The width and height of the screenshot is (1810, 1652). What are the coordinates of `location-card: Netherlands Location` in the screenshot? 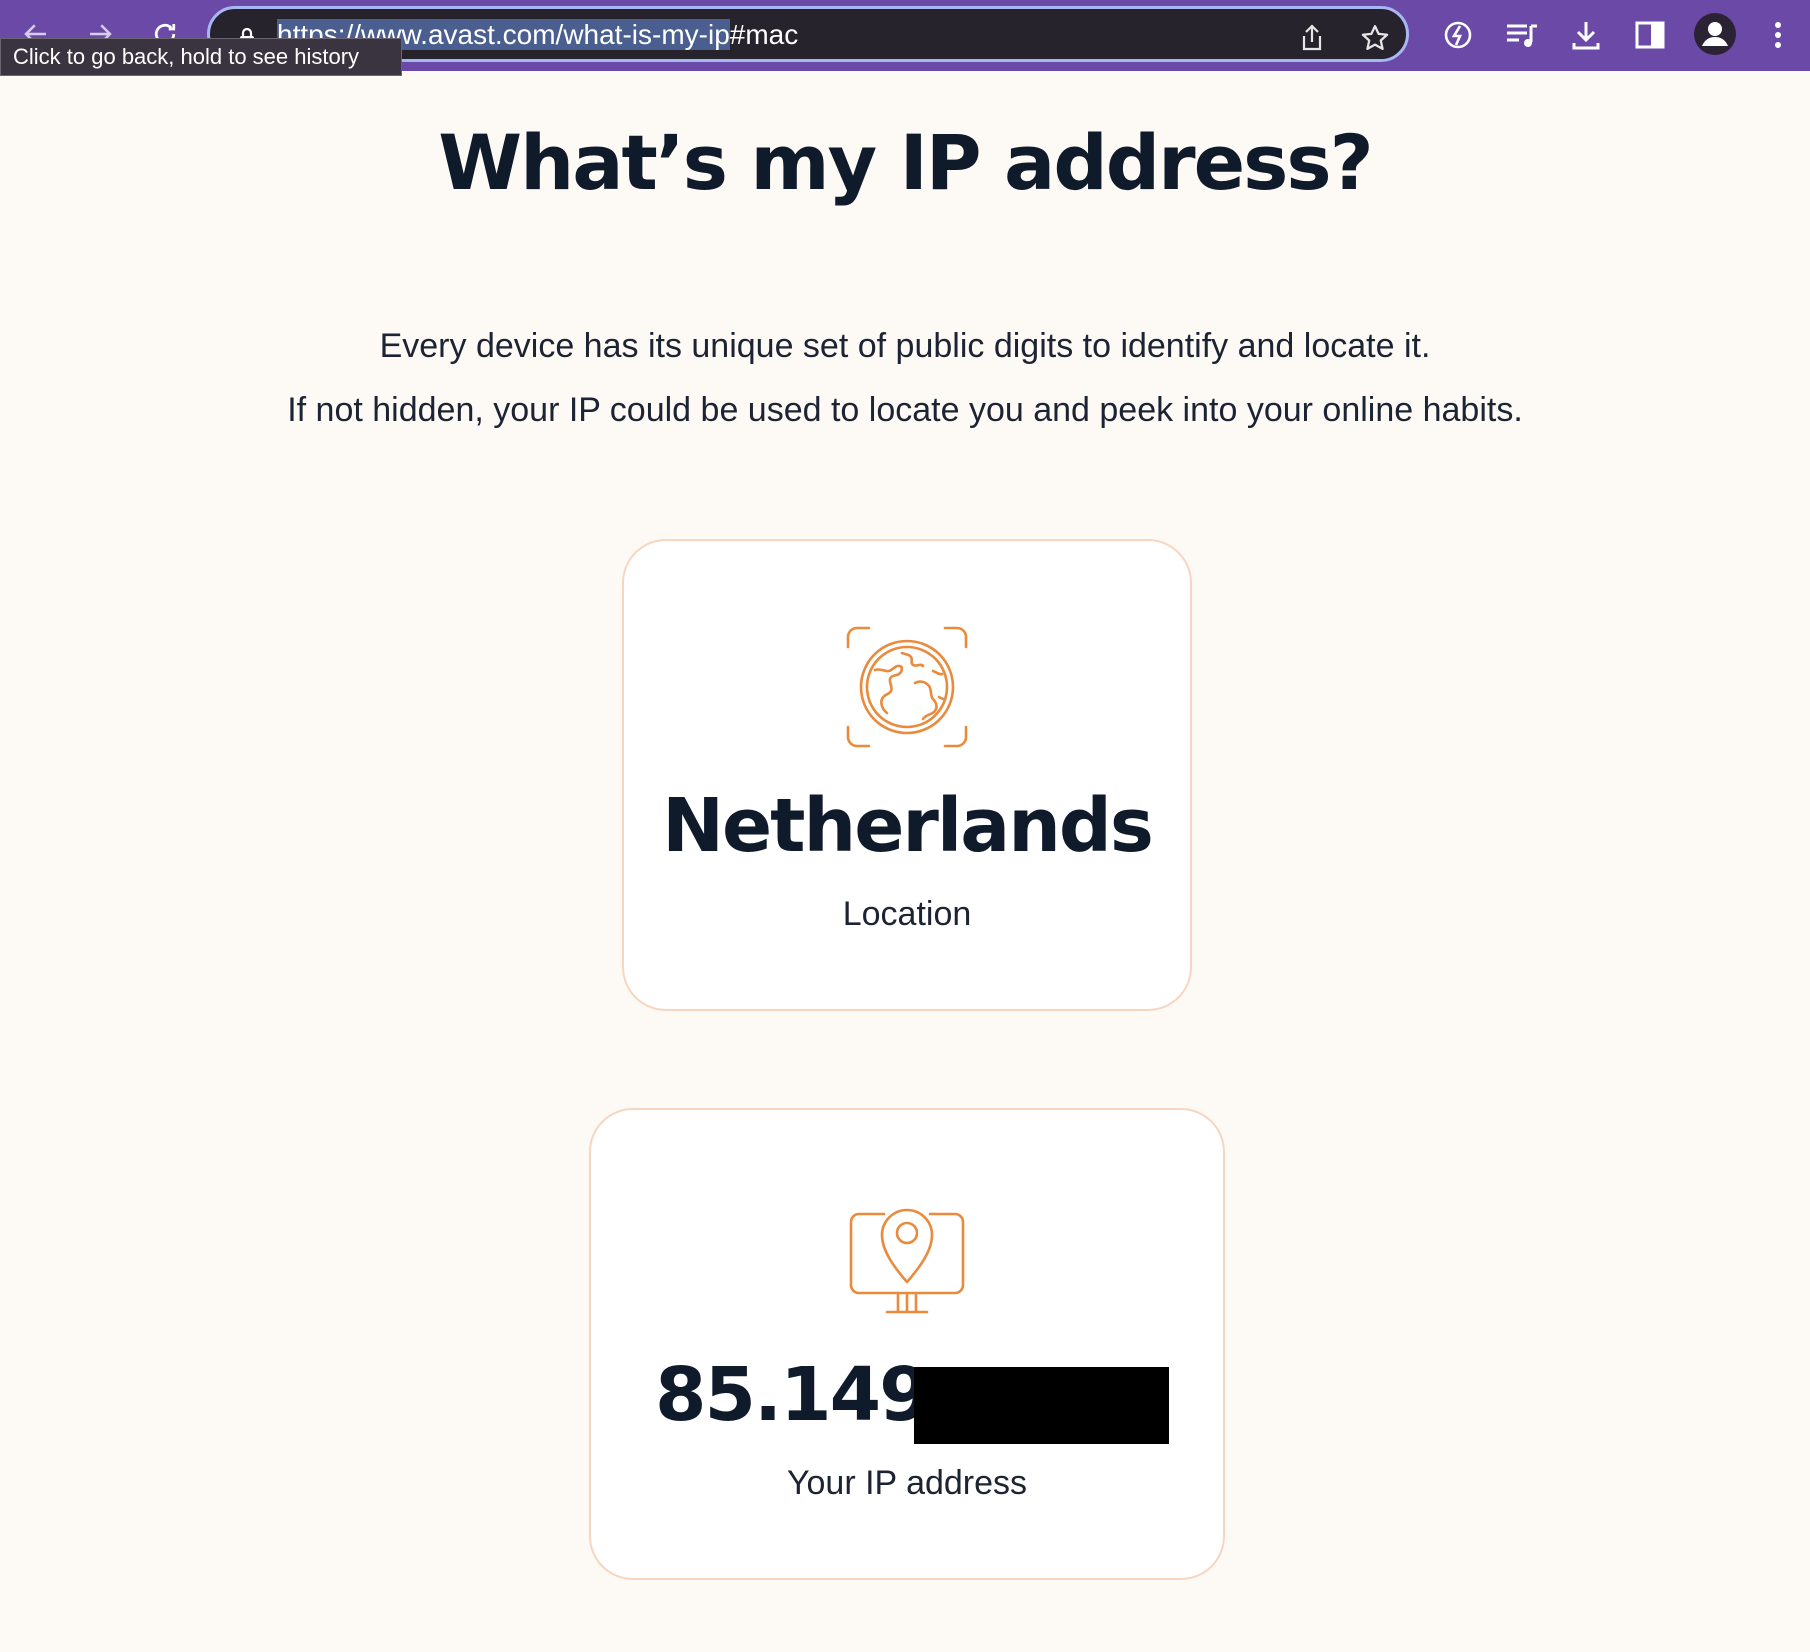 It's located at (907, 775).